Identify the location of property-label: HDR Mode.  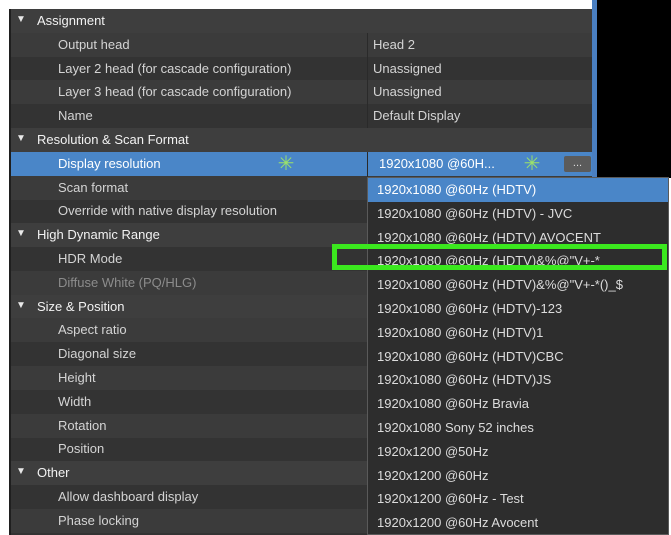
(90, 258).